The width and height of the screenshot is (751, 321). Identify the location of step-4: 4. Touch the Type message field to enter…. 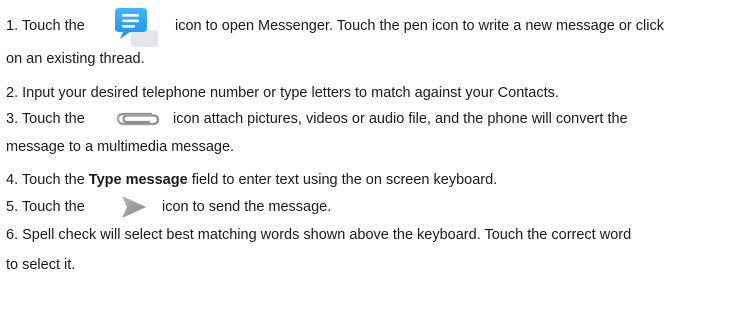
(251, 180).